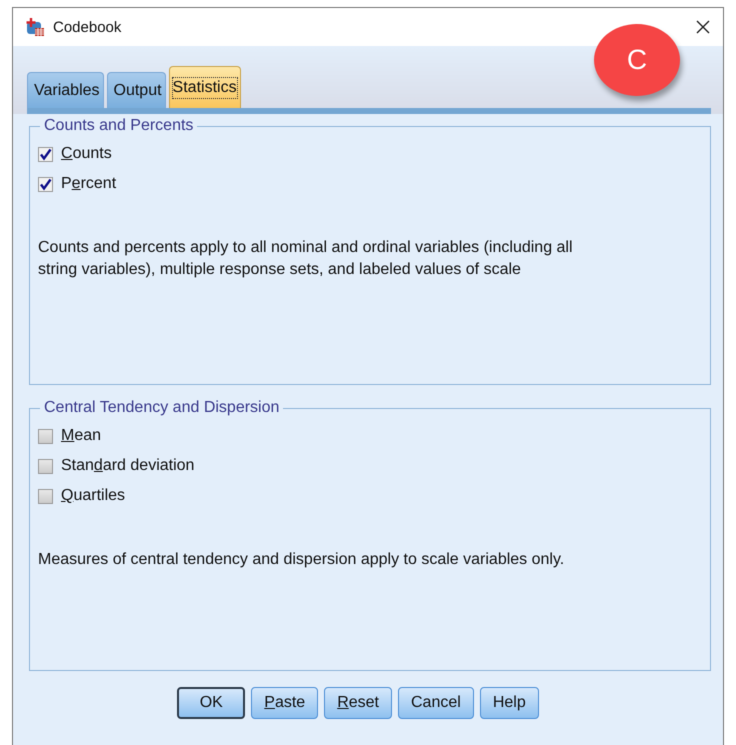 The height and width of the screenshot is (745, 736). What do you see at coordinates (88, 184) in the screenshot?
I see `checkbox-label: Percent` at bounding box center [88, 184].